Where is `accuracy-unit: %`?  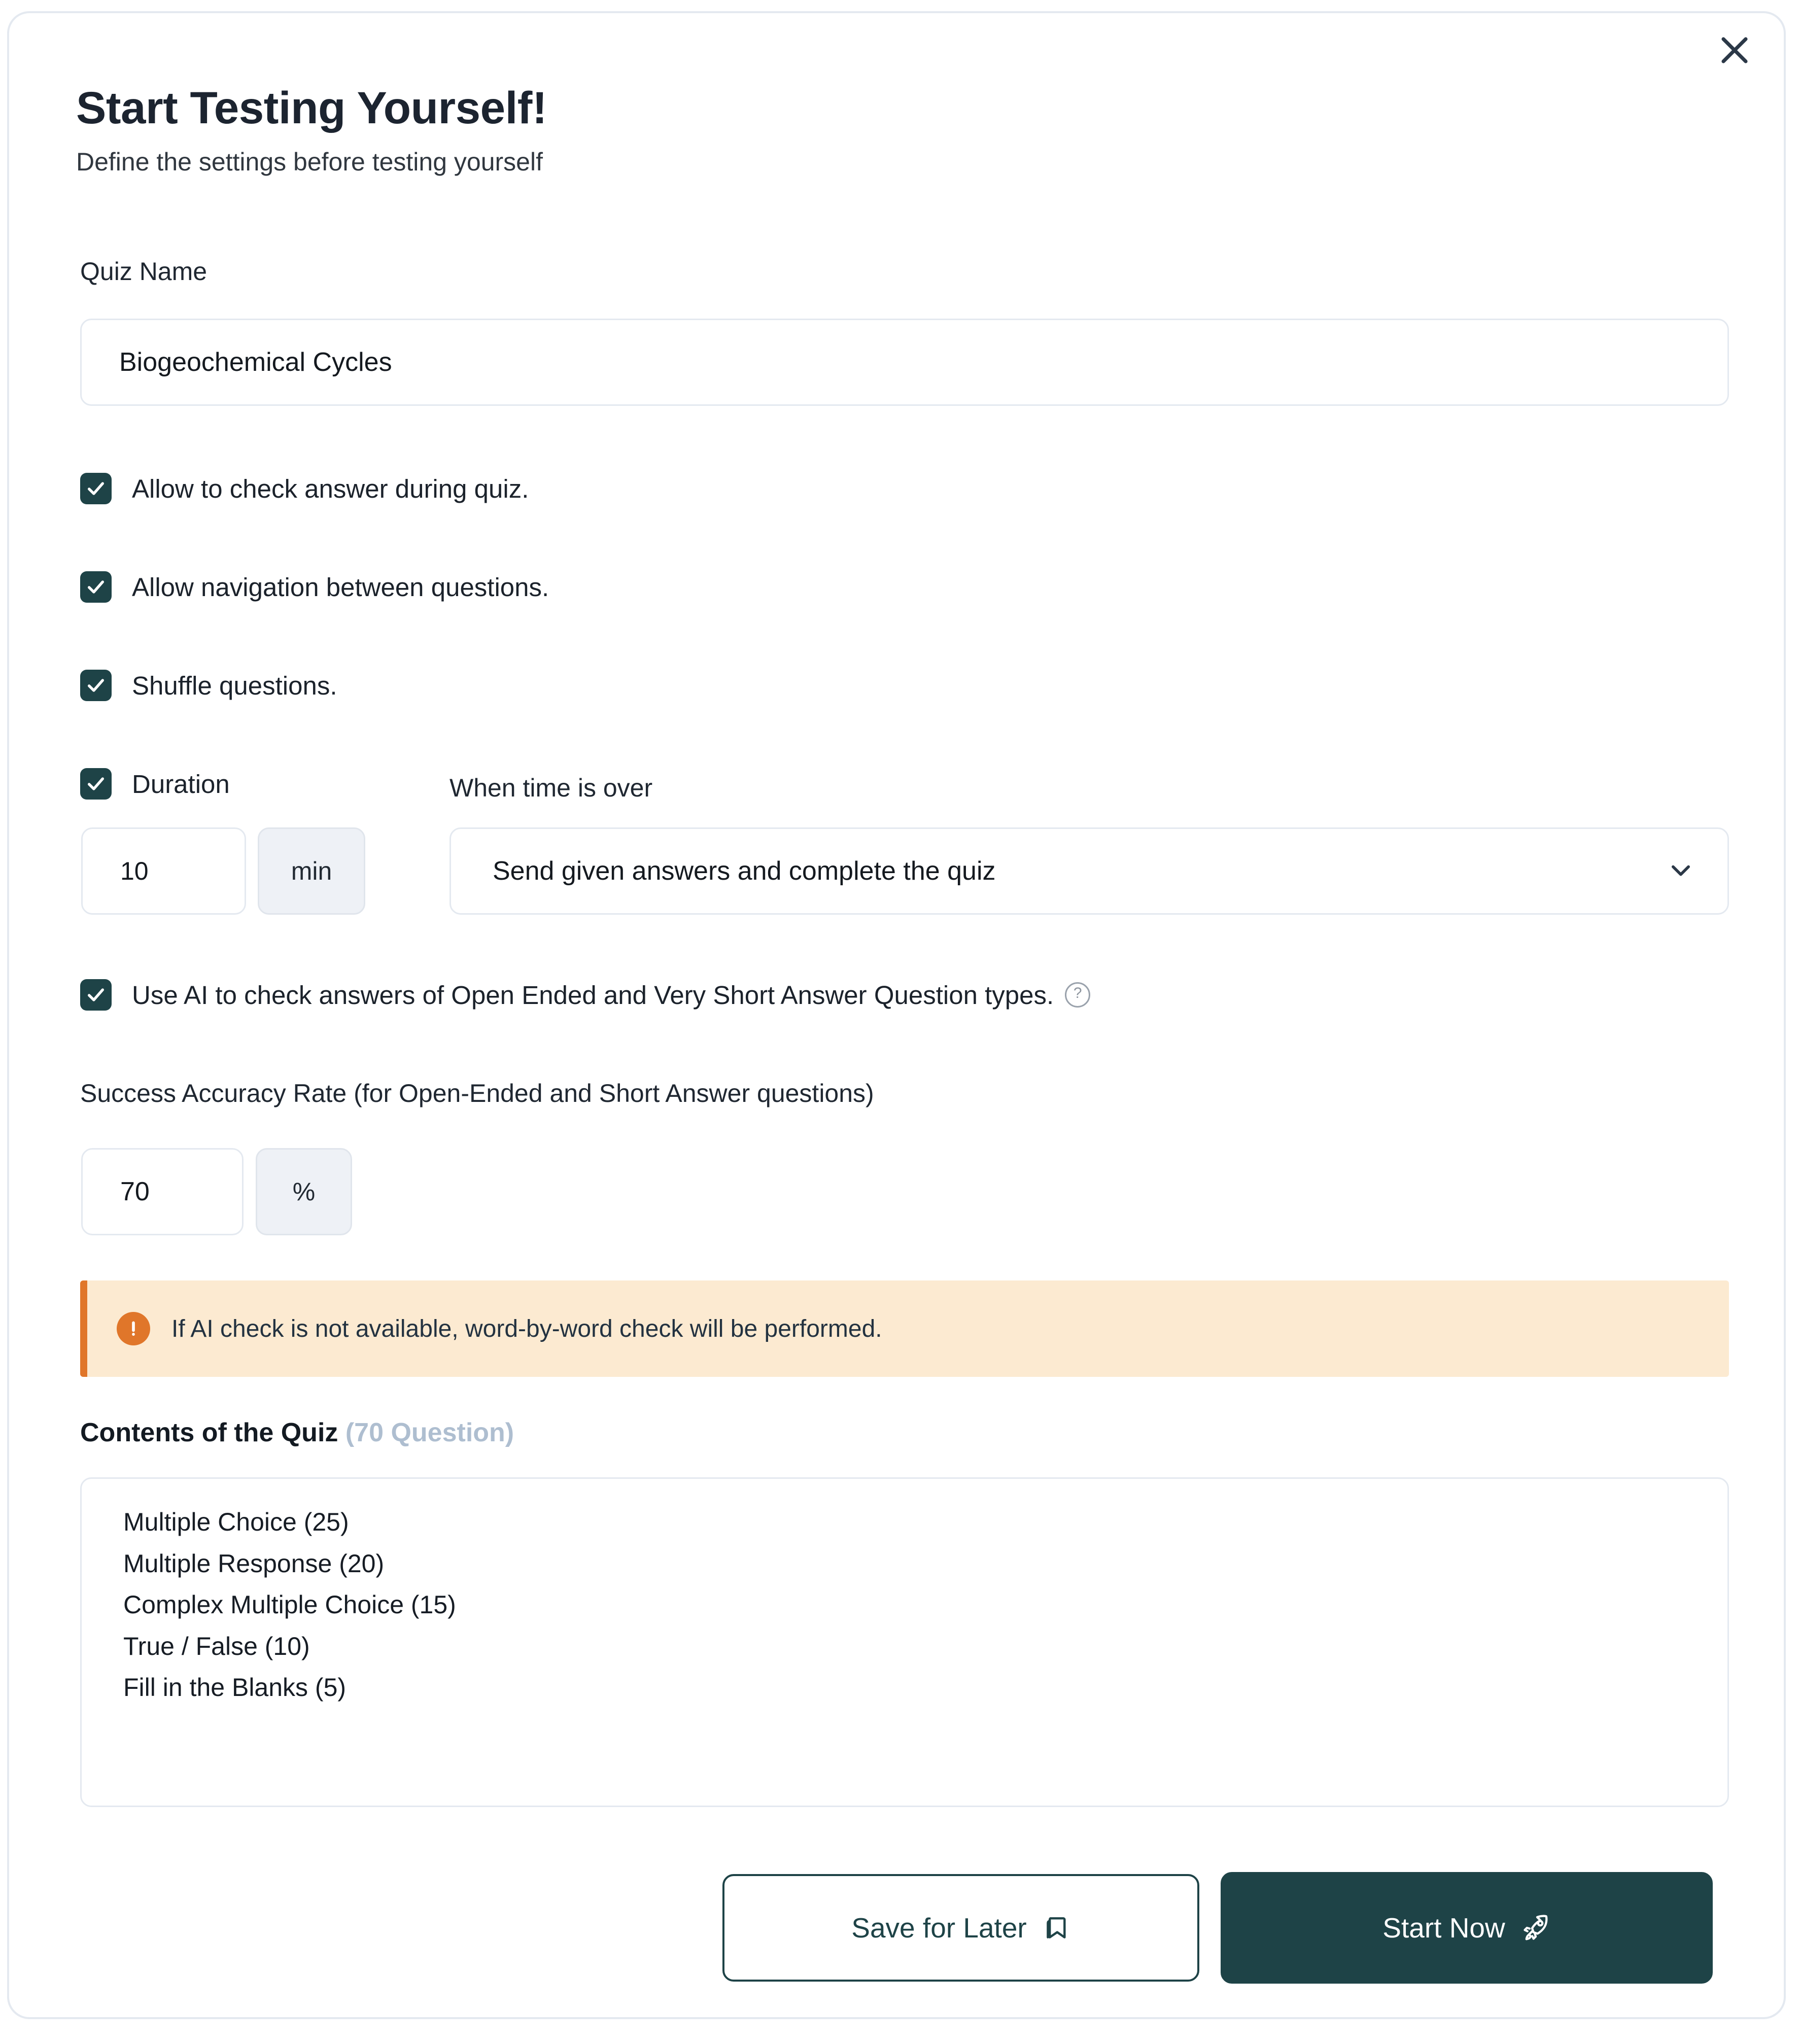
accuracy-unit: % is located at coordinates (304, 1191).